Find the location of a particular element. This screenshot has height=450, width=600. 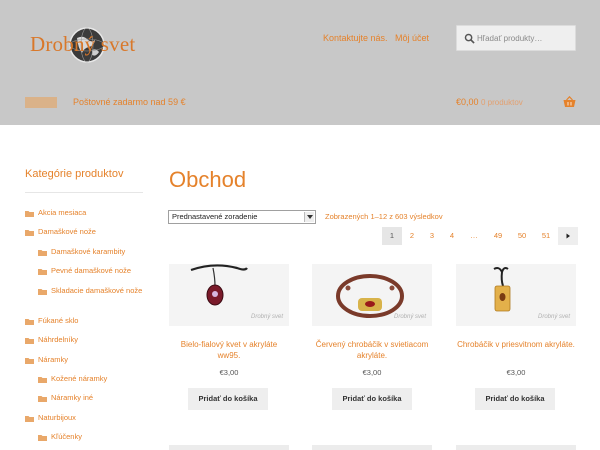

contact-link: Kontaktujte nás. is located at coordinates (355, 38).